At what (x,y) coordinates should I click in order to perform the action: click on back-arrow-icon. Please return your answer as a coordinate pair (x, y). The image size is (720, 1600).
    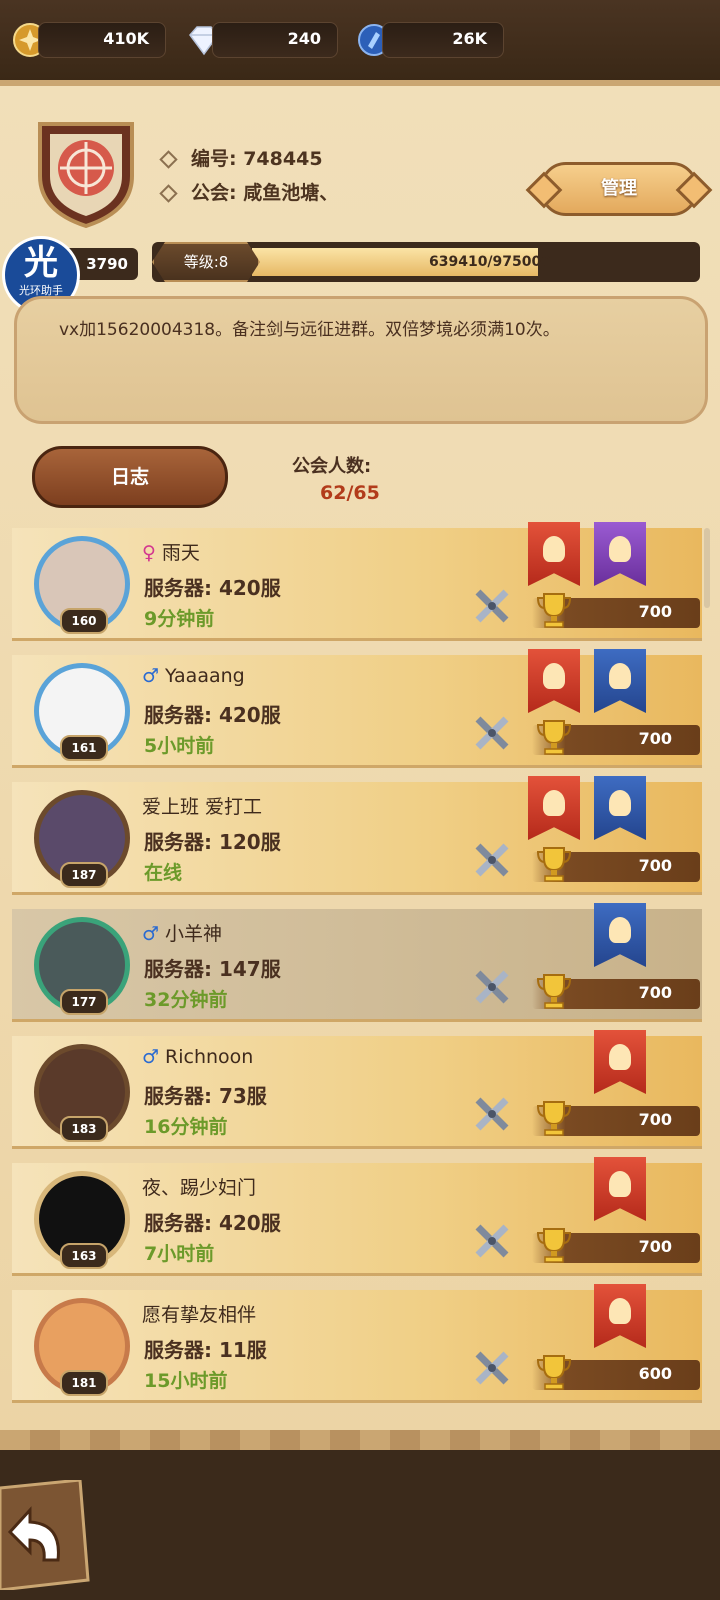
    Looking at the image, I should click on (45, 1535).